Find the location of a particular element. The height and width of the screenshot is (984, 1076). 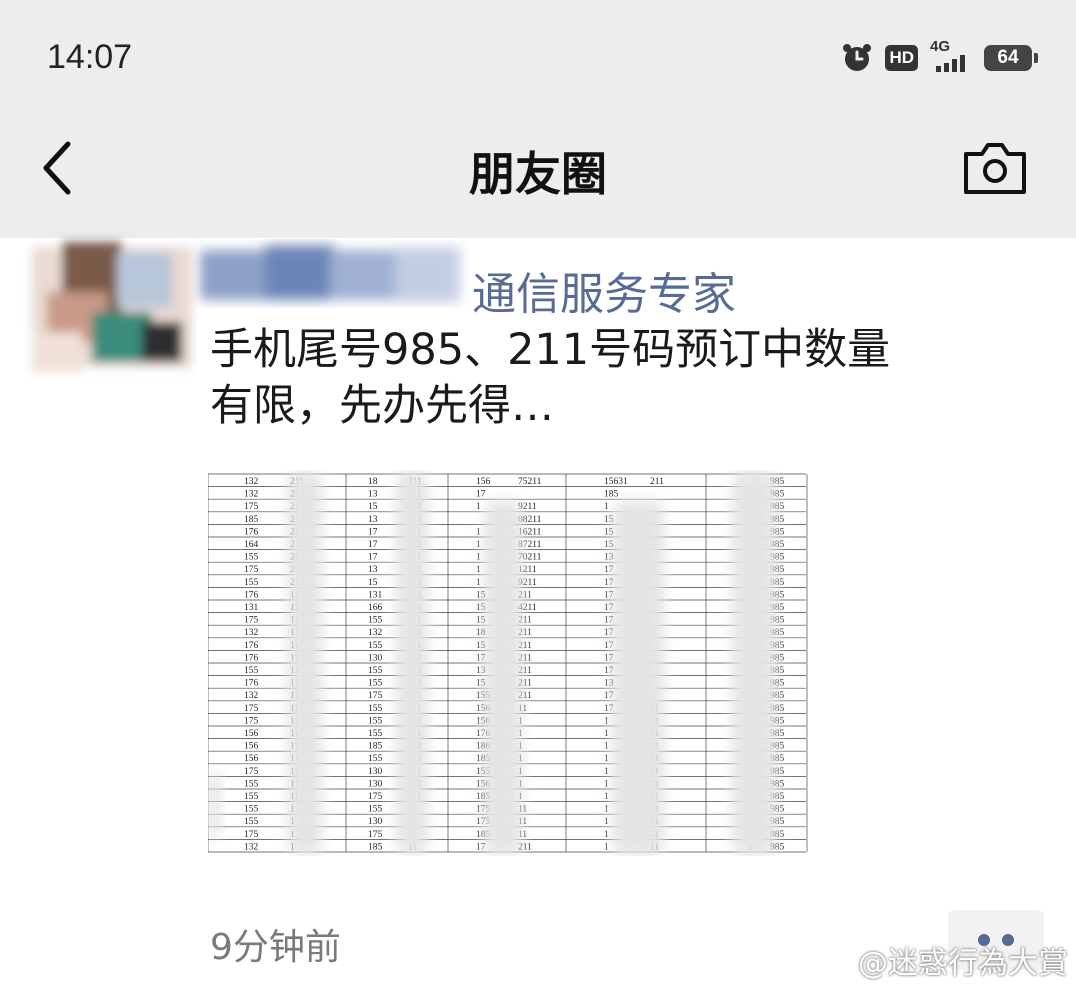

status-icons: HD 4G 64 is located at coordinates (939, 57).